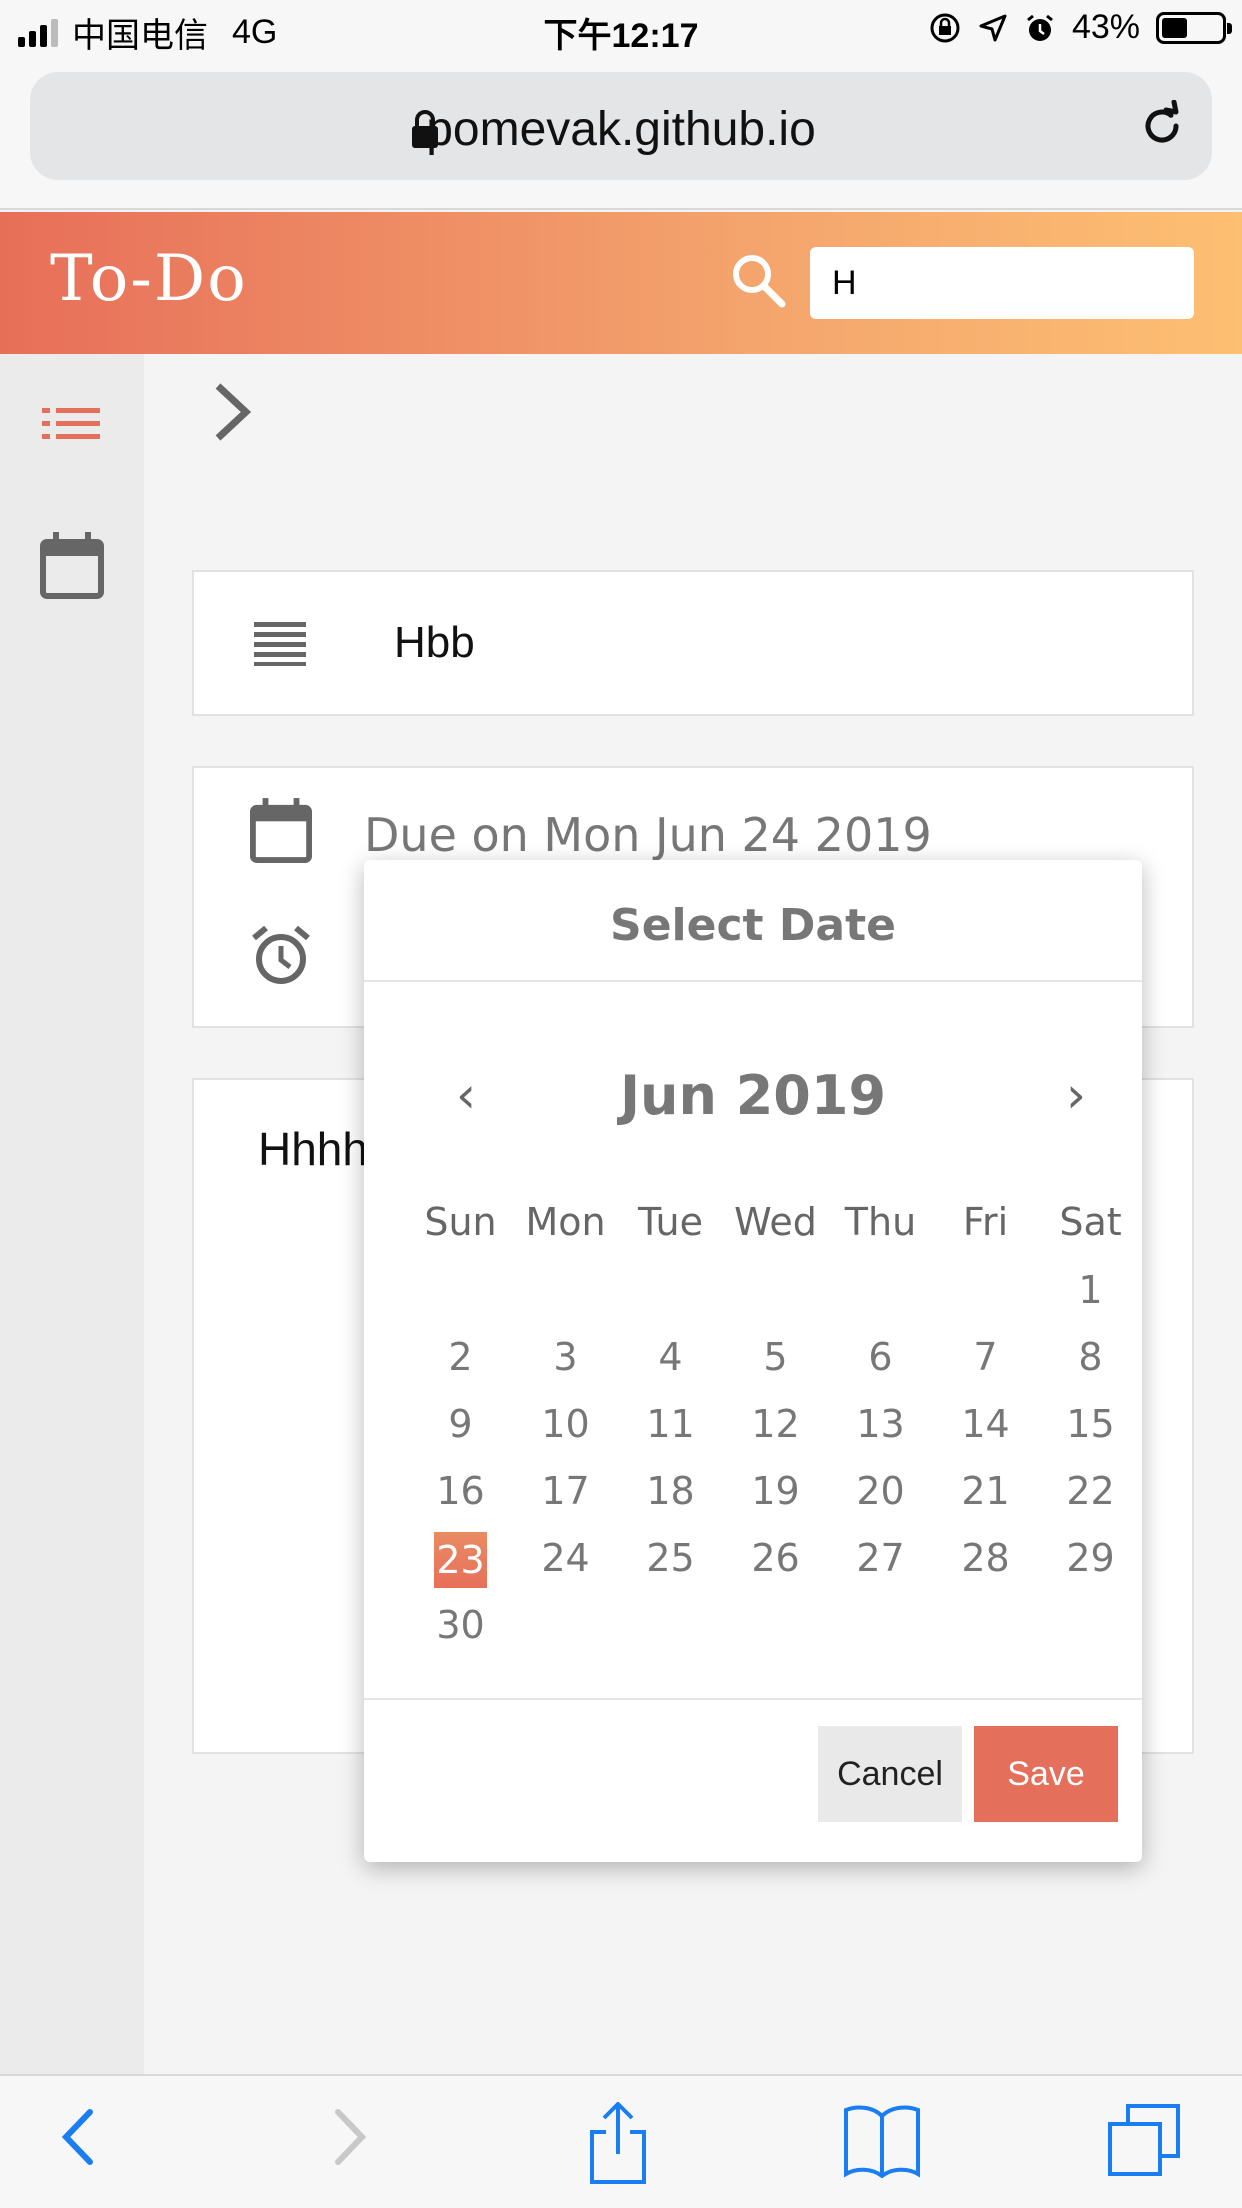 This screenshot has height=2208, width=1242. Describe the element at coordinates (880, 1424) in the screenshot. I see `day-number: 13` at that location.